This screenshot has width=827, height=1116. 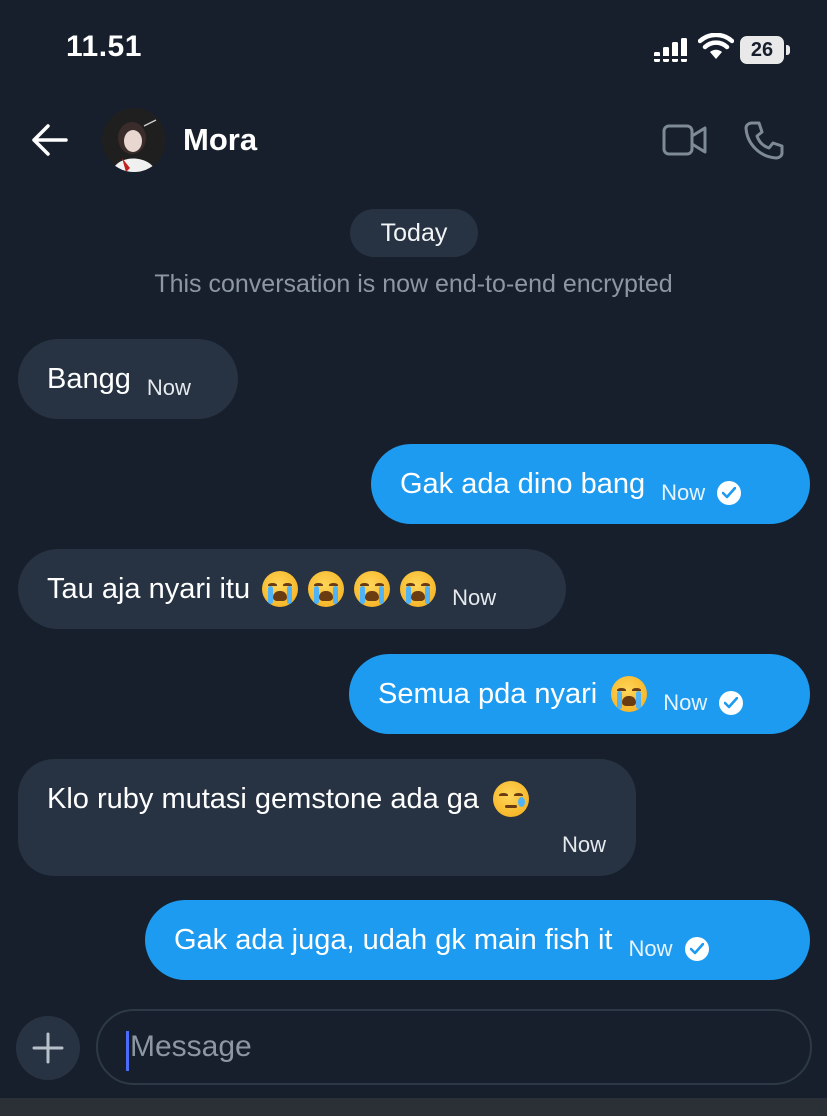 I want to click on sad-but-relieved-face-icon, so click(x=511, y=799).